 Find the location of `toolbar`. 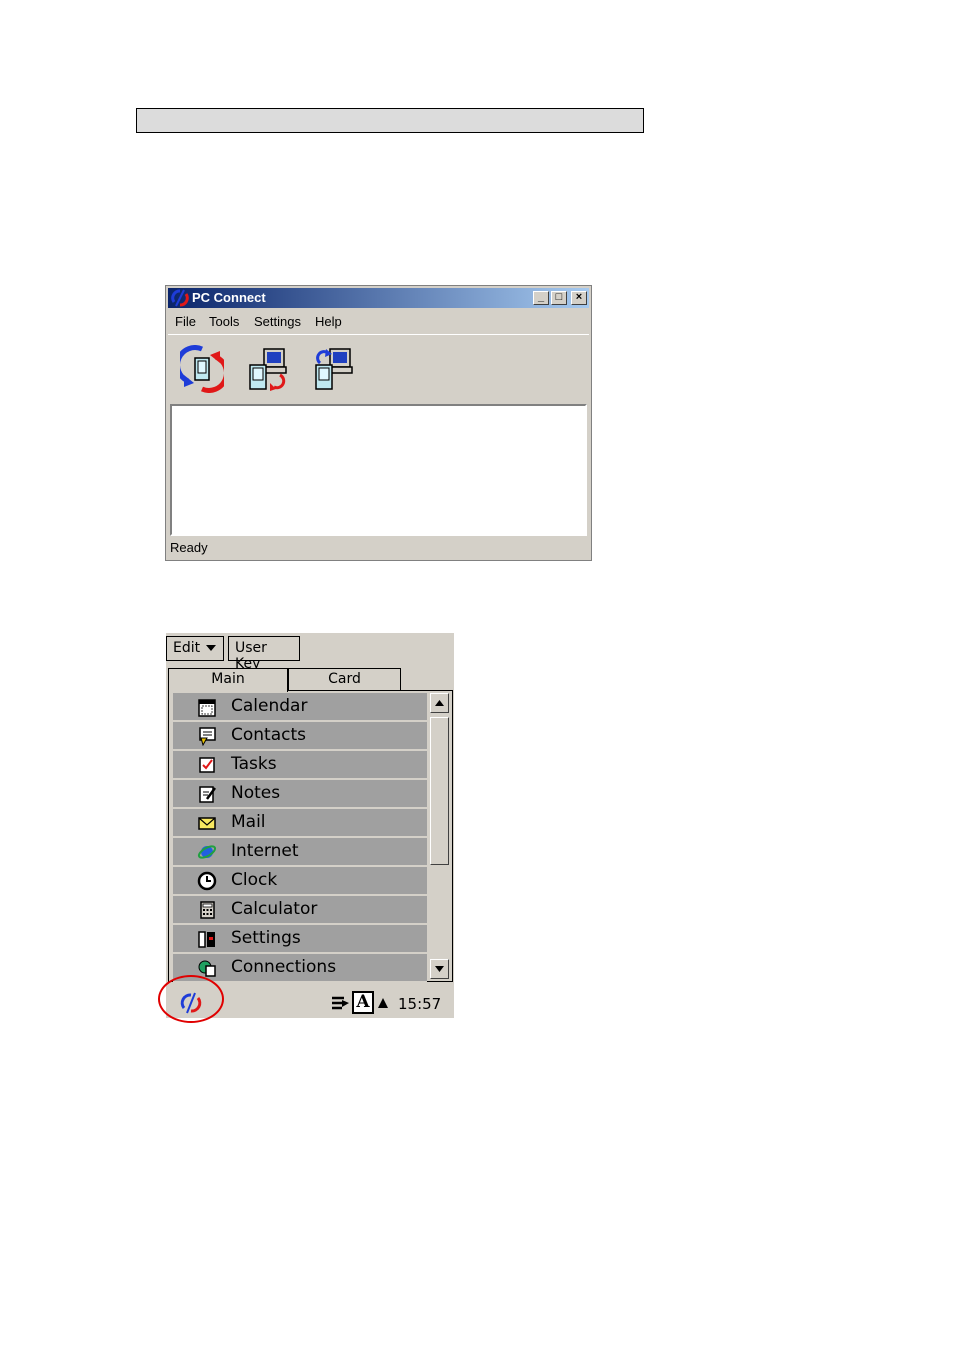

toolbar is located at coordinates (378, 368).